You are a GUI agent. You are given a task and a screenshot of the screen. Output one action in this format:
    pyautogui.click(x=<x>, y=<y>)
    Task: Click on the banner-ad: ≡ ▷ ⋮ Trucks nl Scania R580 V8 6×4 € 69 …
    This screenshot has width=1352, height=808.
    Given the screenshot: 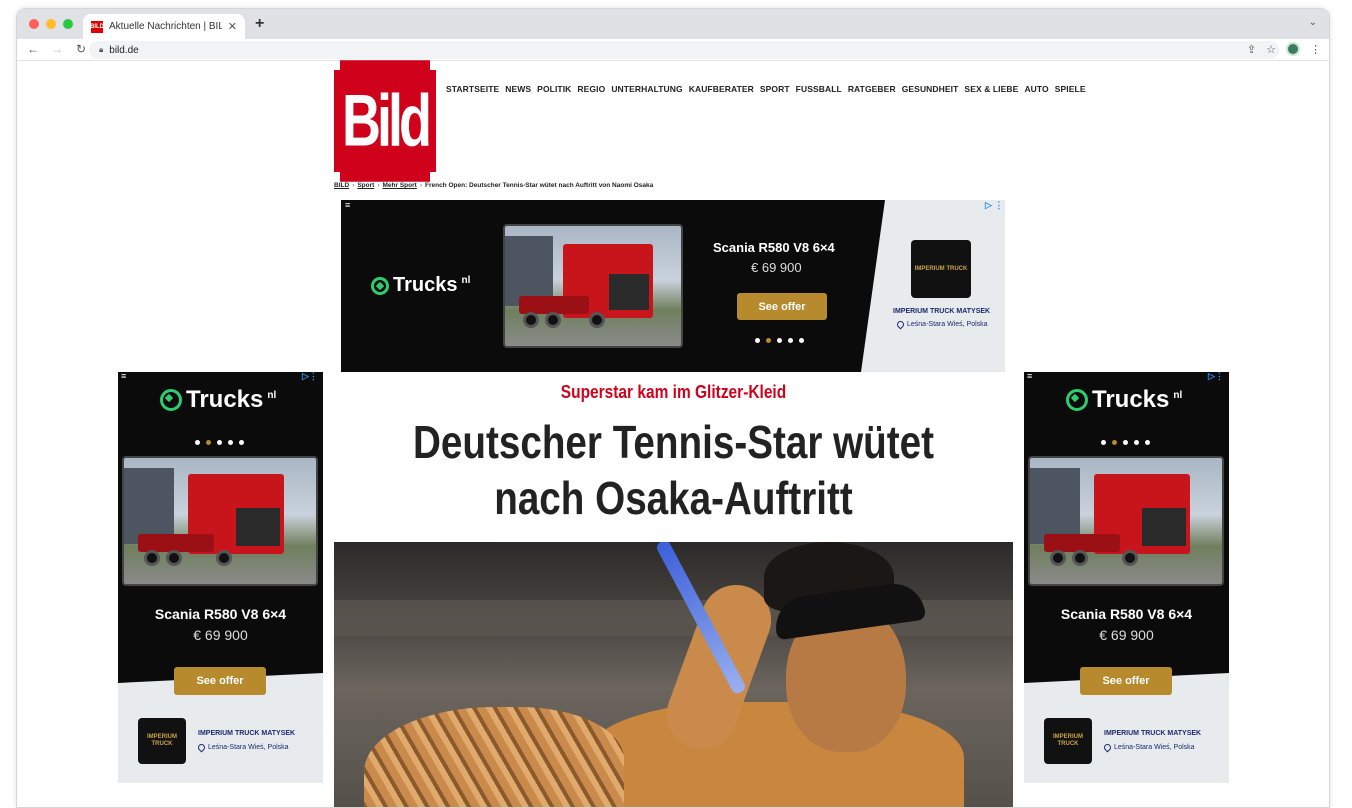 What is the action you would take?
    pyautogui.click(x=673, y=286)
    